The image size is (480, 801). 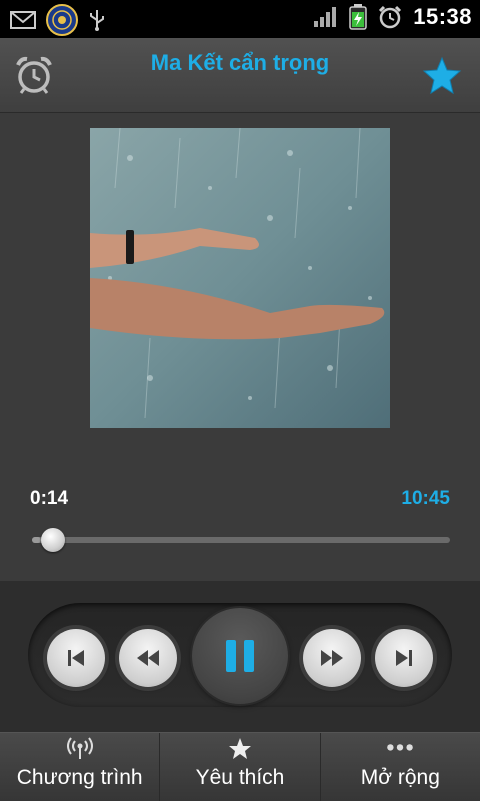 I want to click on seek-bar, so click(x=241, y=540).